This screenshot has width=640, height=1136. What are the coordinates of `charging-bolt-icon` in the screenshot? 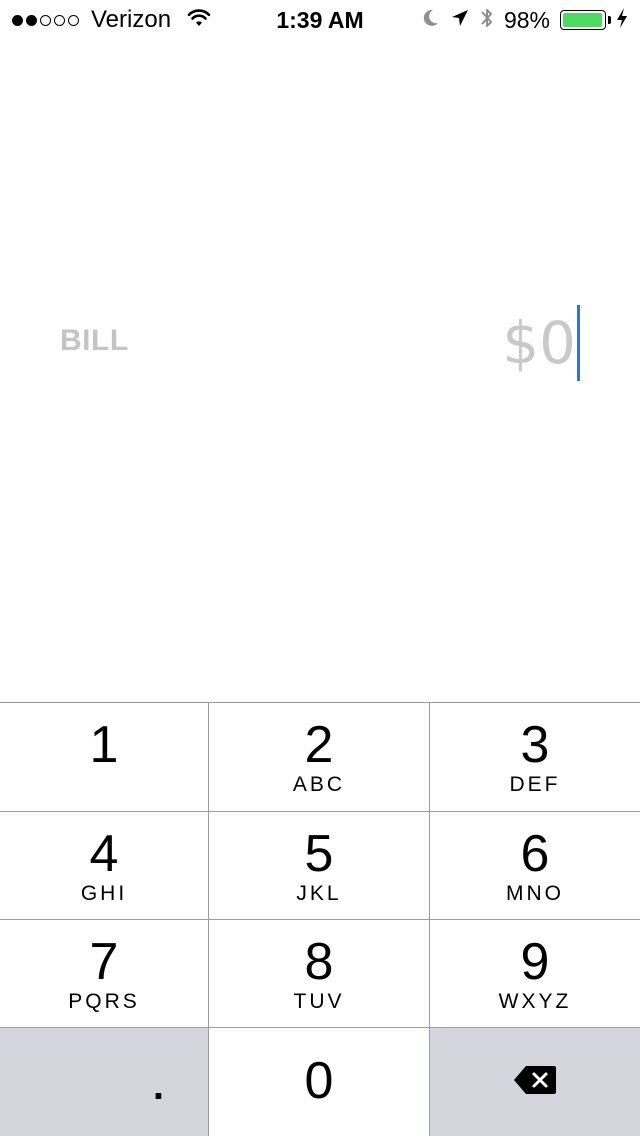 It's located at (622, 20).